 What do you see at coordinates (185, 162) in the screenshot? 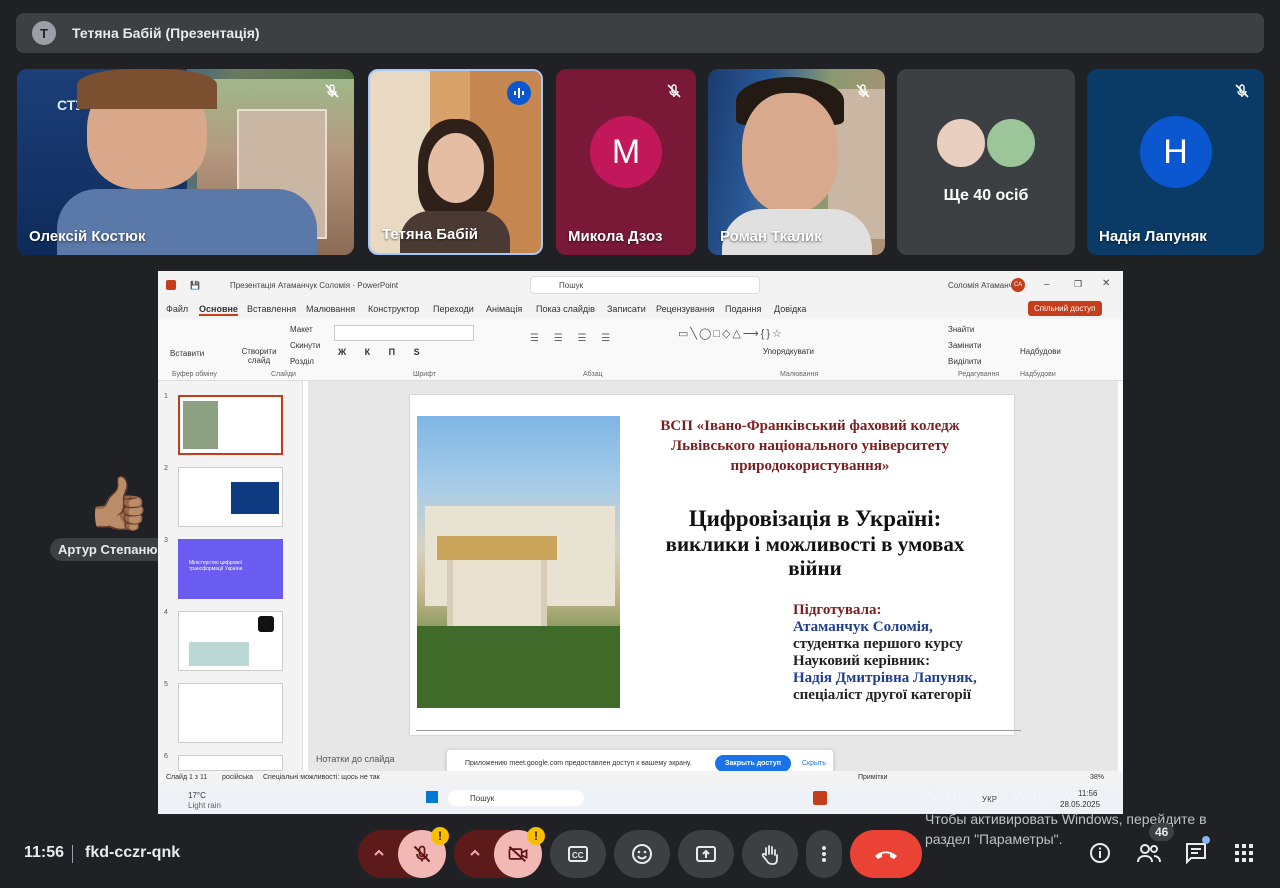
I see `participant-tile: СТУ Олексій Костюк` at bounding box center [185, 162].